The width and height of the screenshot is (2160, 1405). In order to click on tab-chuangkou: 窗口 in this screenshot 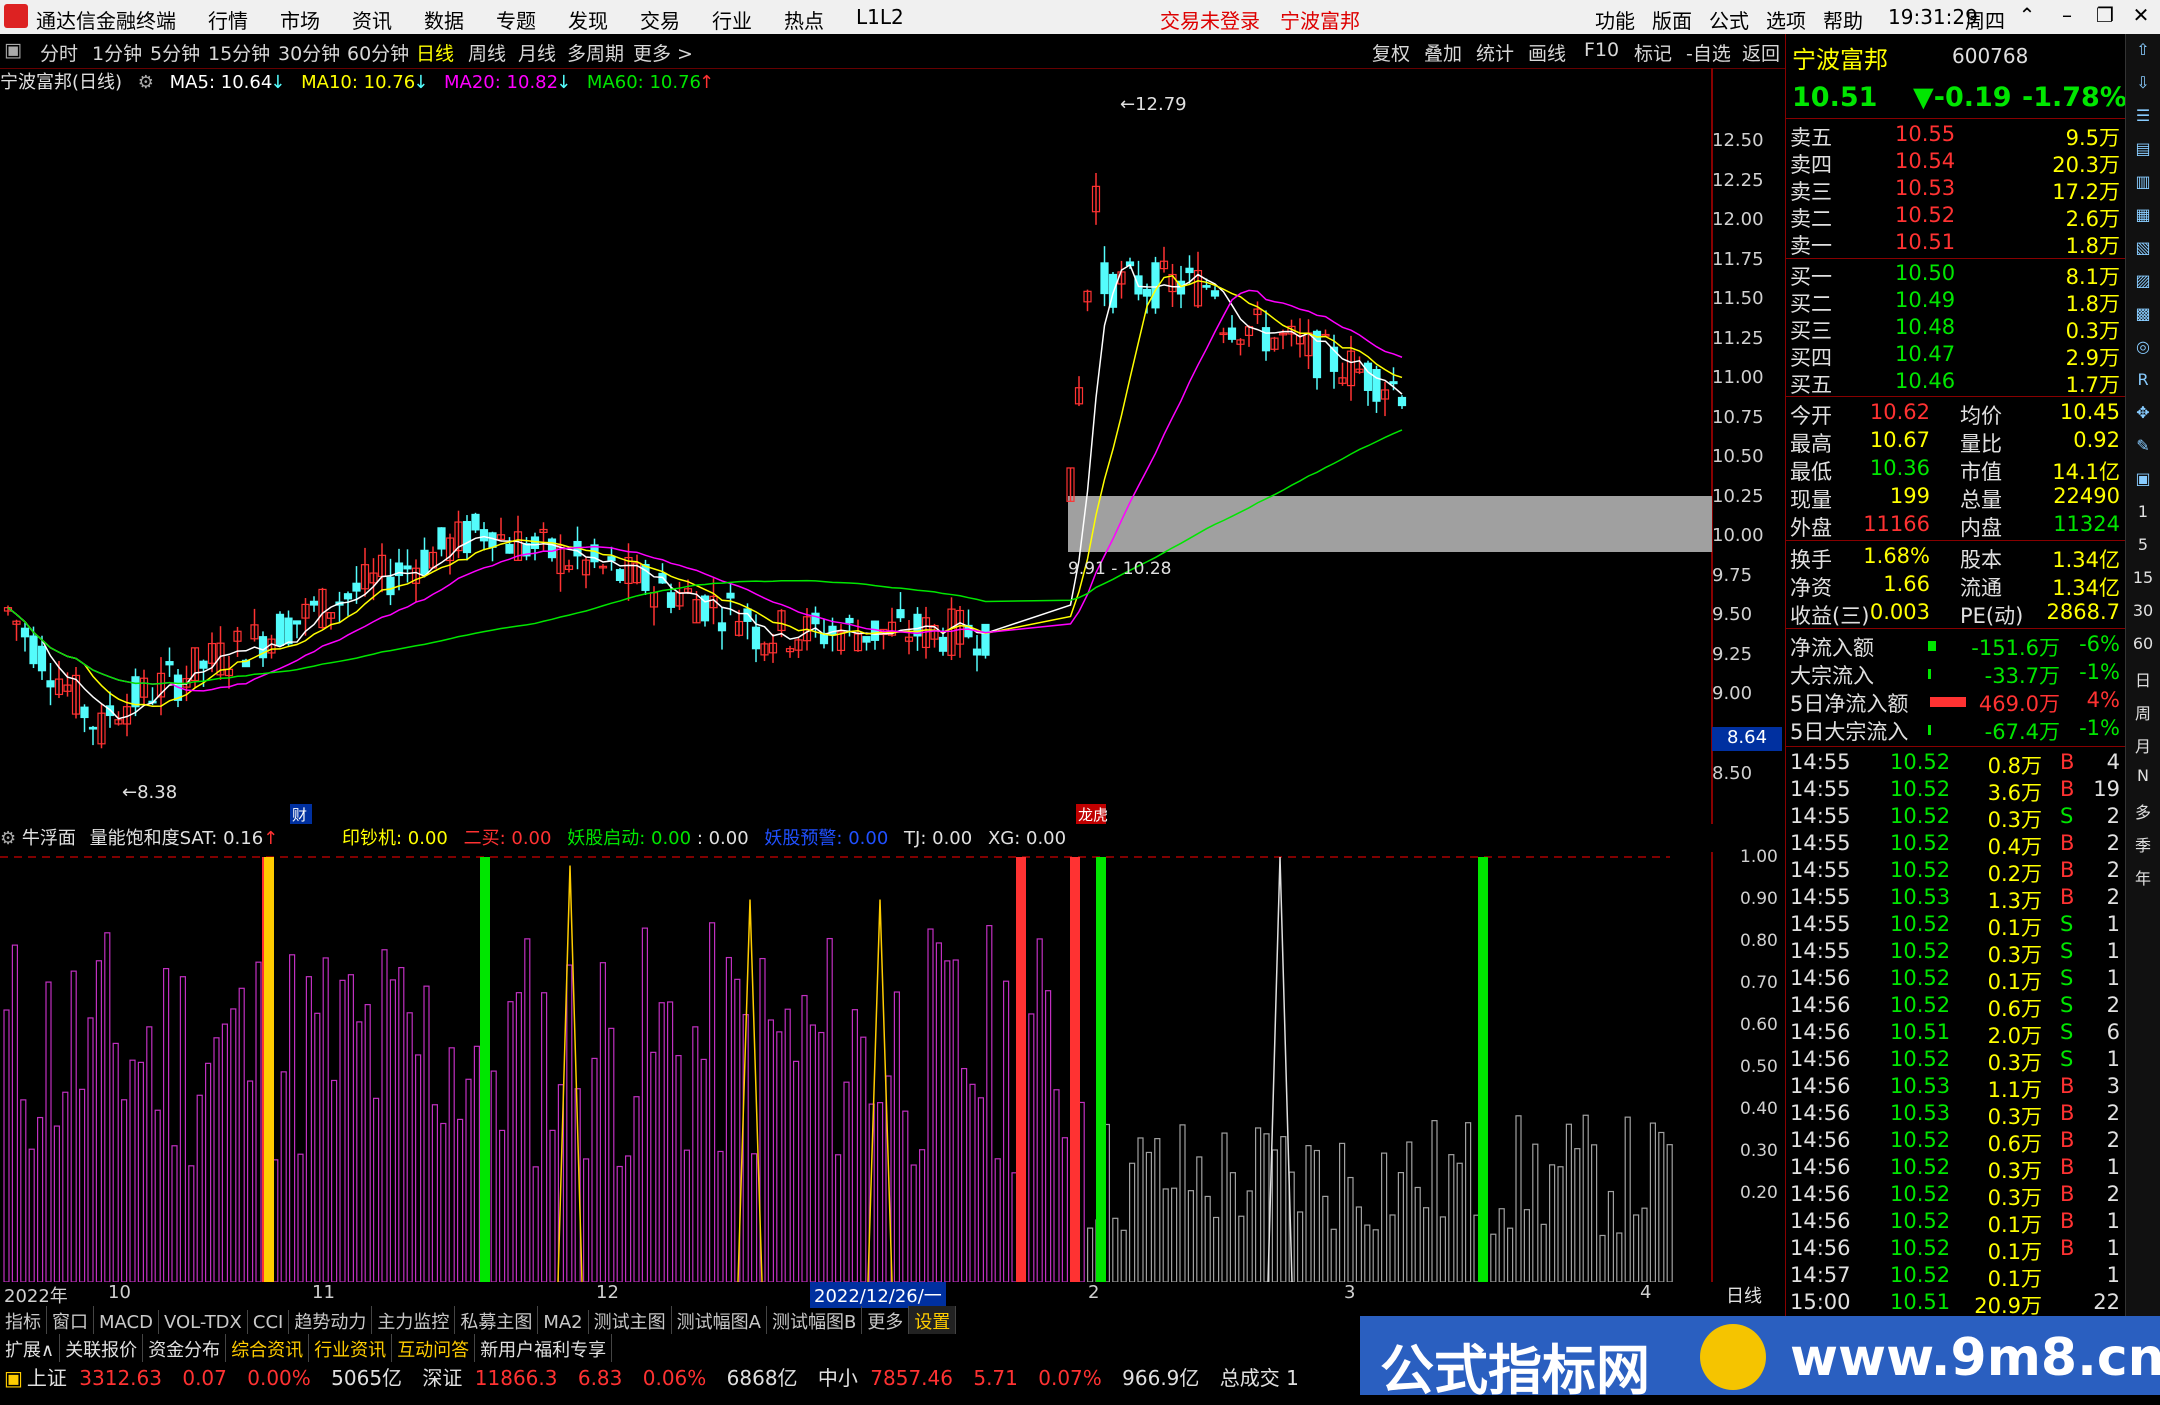, I will do `click(70, 1321)`.